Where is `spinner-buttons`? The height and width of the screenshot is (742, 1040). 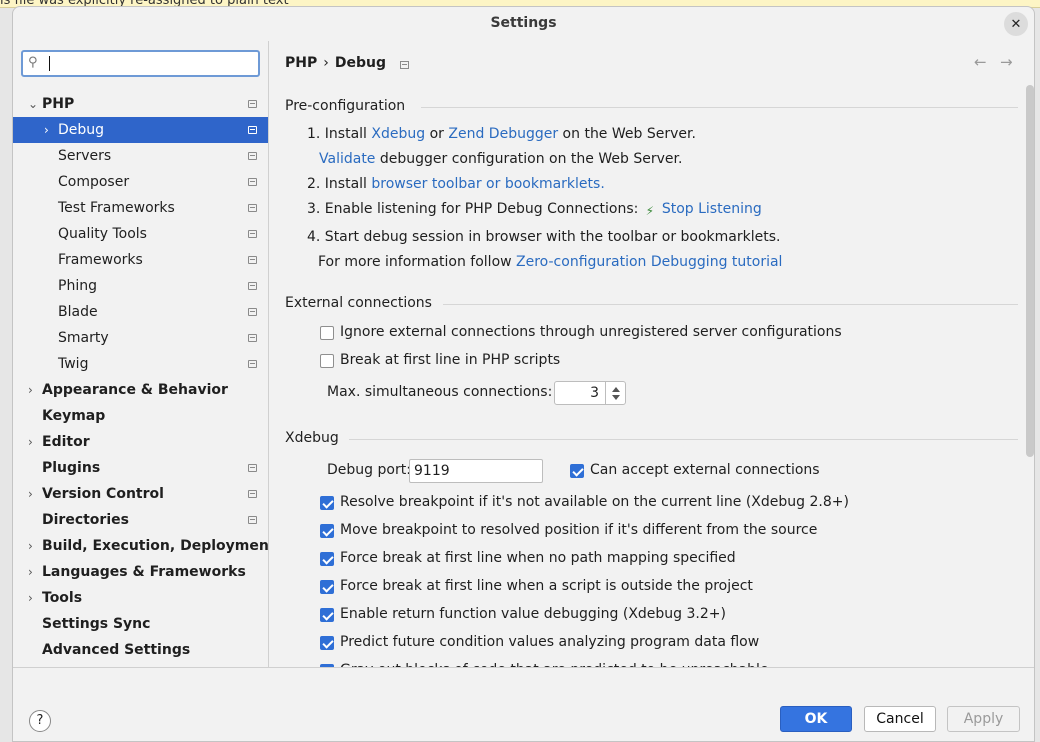
spinner-buttons is located at coordinates (615, 393).